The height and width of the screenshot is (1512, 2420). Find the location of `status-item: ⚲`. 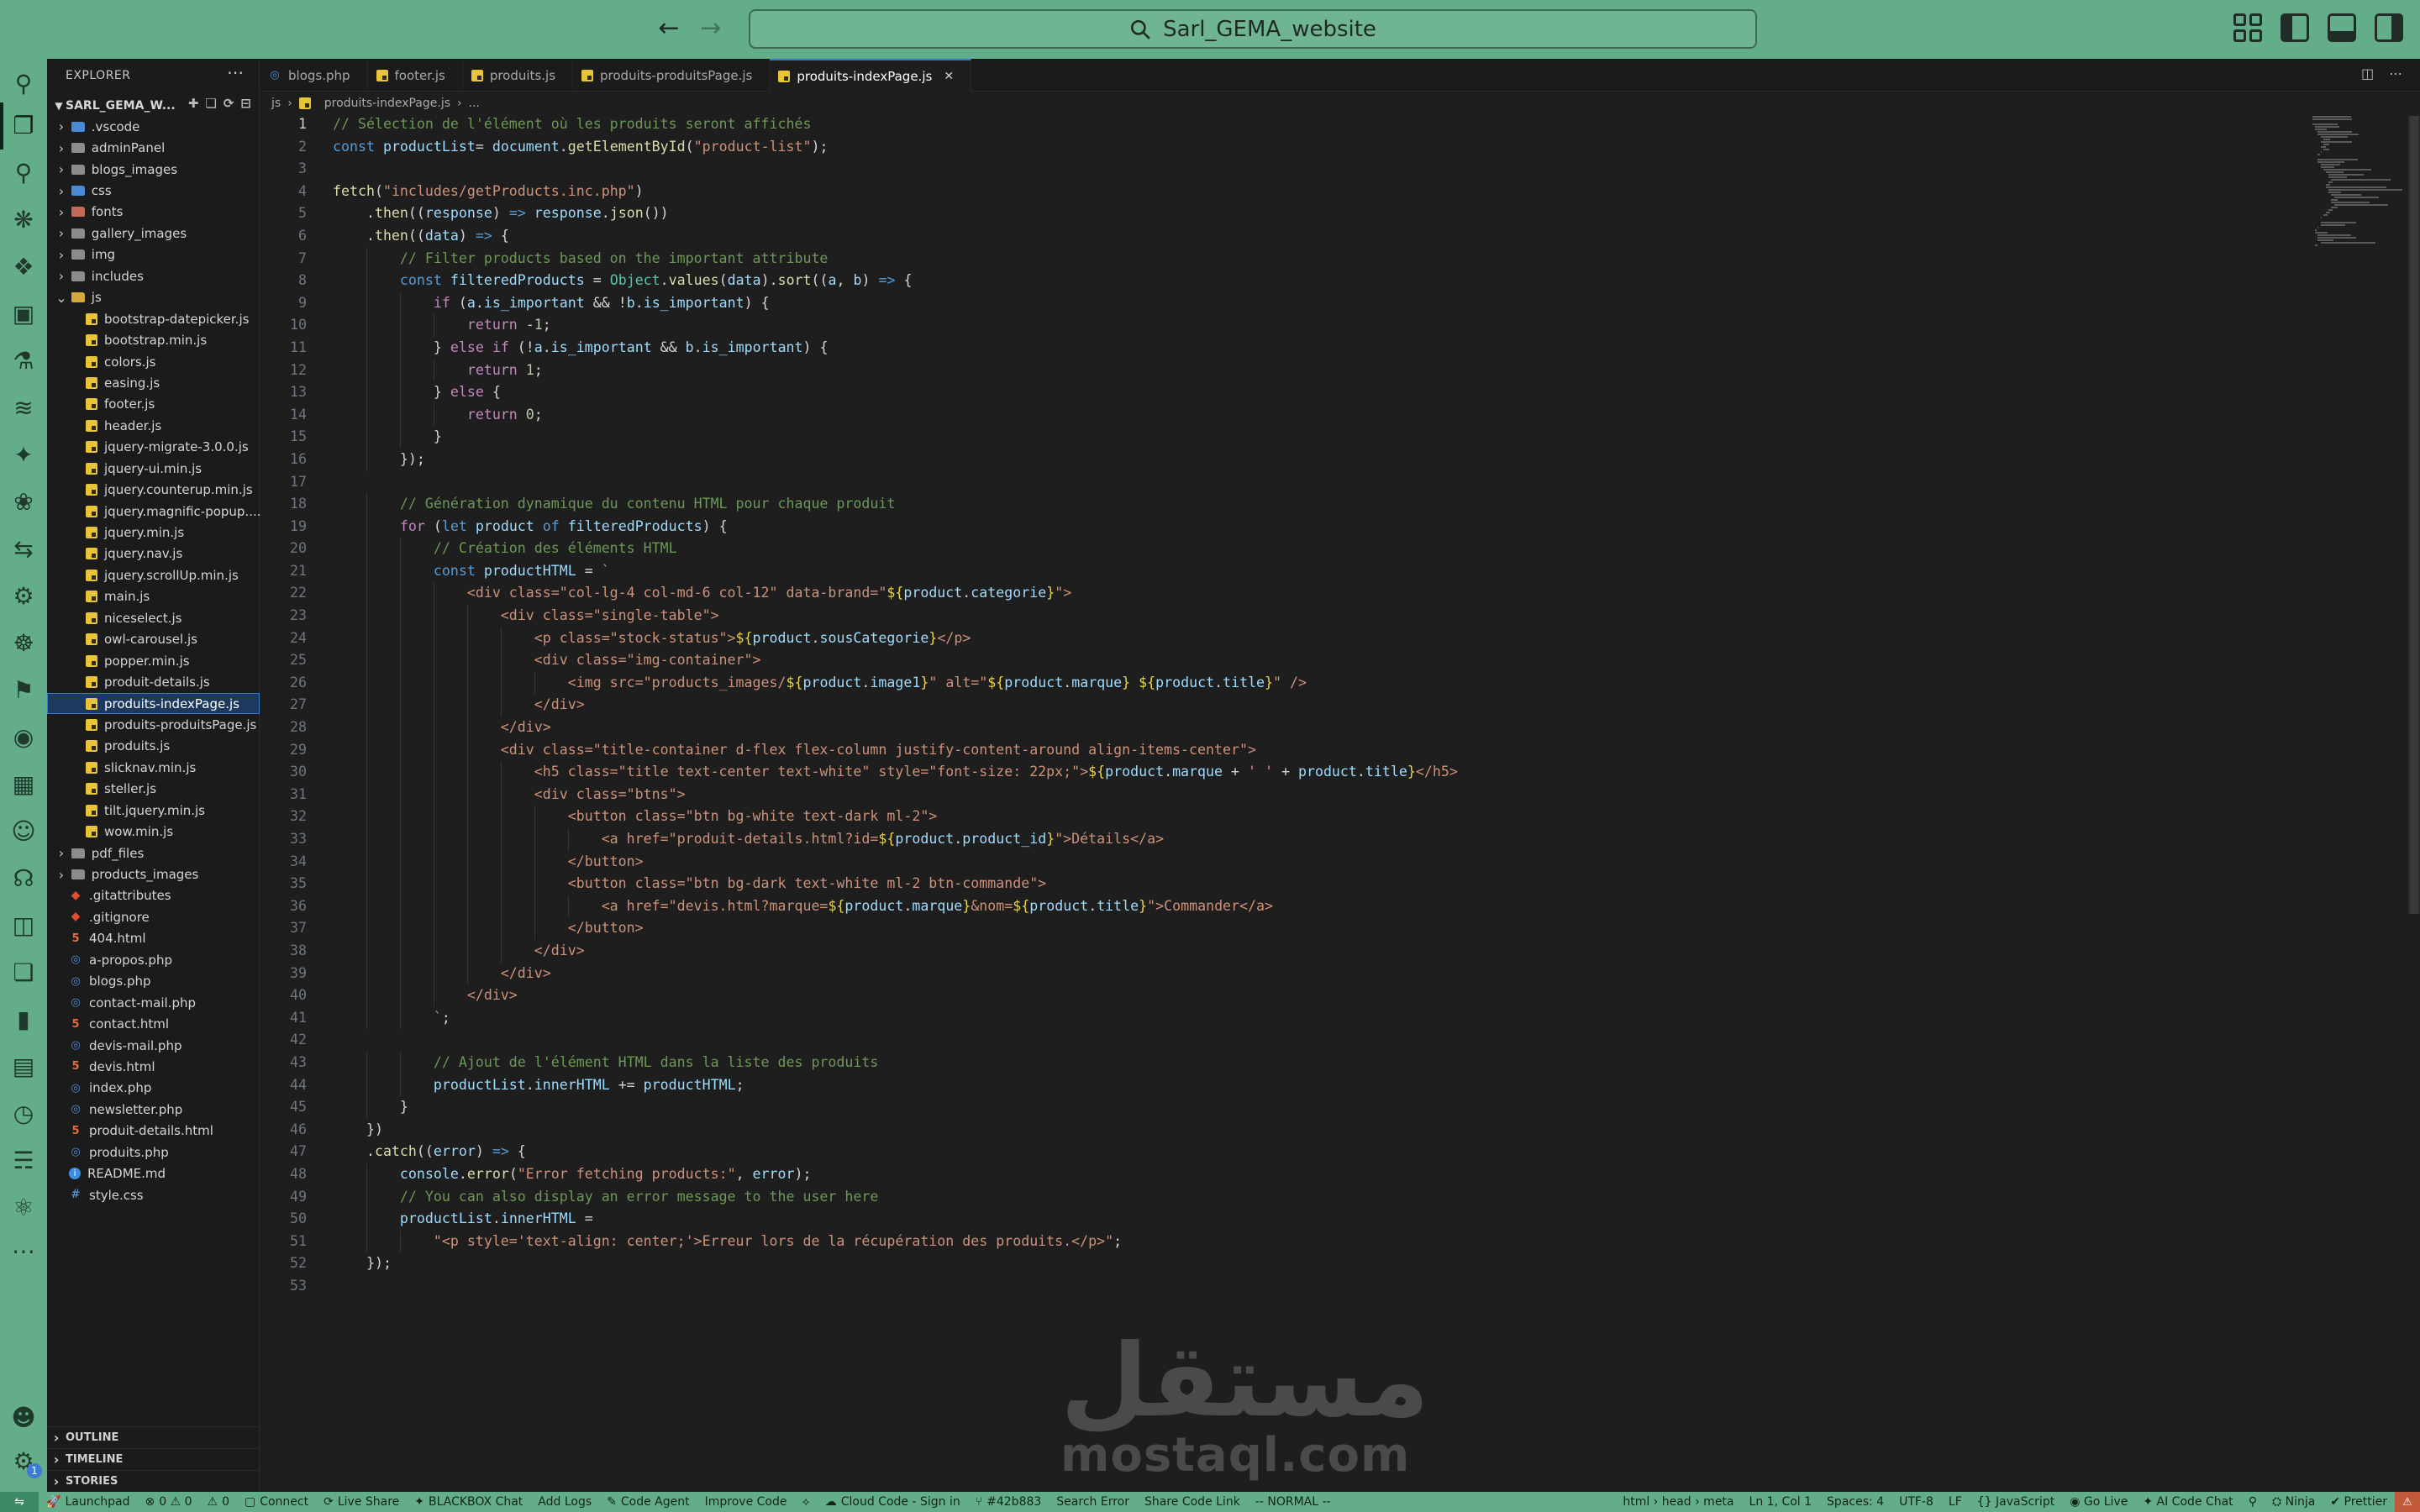

status-item: ⚲ is located at coordinates (2253, 1502).